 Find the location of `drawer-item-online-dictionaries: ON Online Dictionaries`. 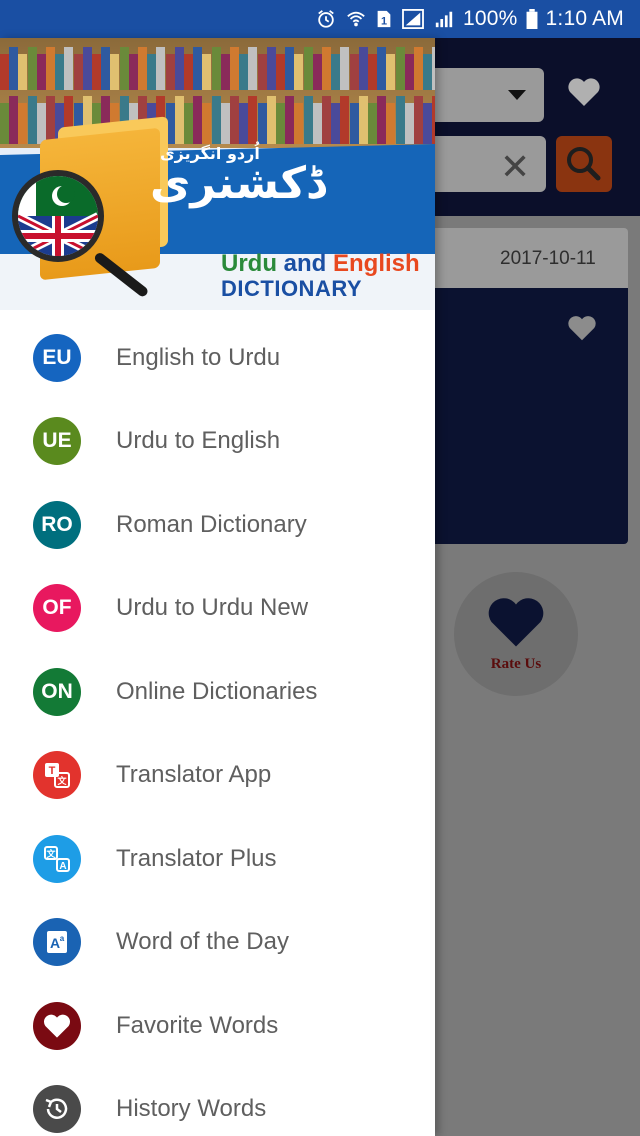

drawer-item-online-dictionaries: ON Online Dictionaries is located at coordinates (217, 692).